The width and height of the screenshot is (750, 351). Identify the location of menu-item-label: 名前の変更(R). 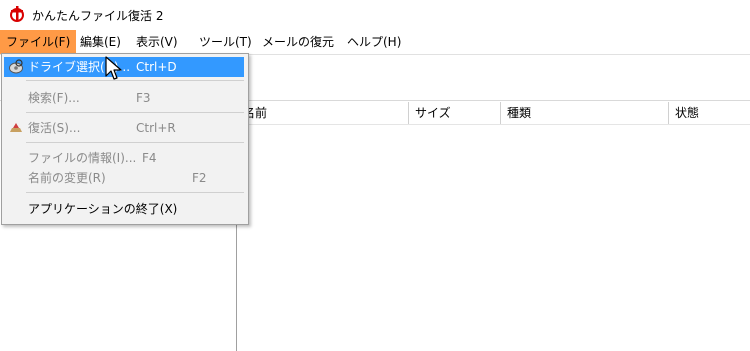
(67, 178).